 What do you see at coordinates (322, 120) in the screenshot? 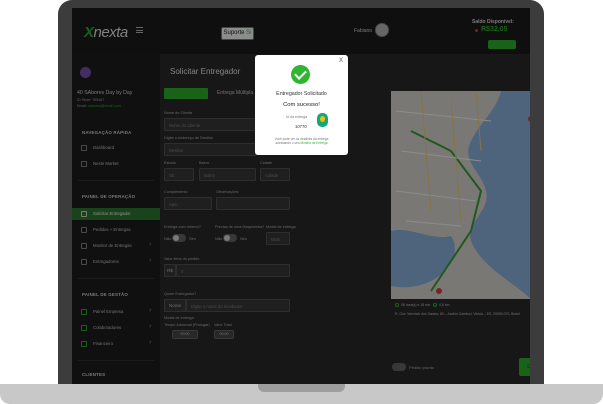
I see `lightbulb-icon` at bounding box center [322, 120].